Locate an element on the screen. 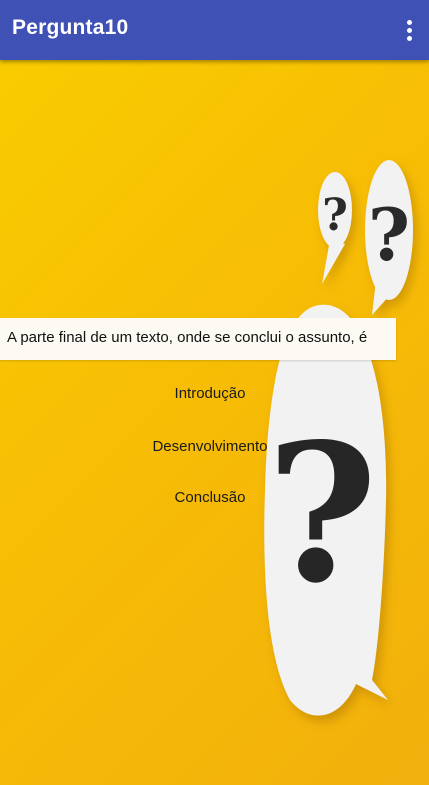 The height and width of the screenshot is (785, 429). app-bar: Pergunta10 is located at coordinates (214, 30).